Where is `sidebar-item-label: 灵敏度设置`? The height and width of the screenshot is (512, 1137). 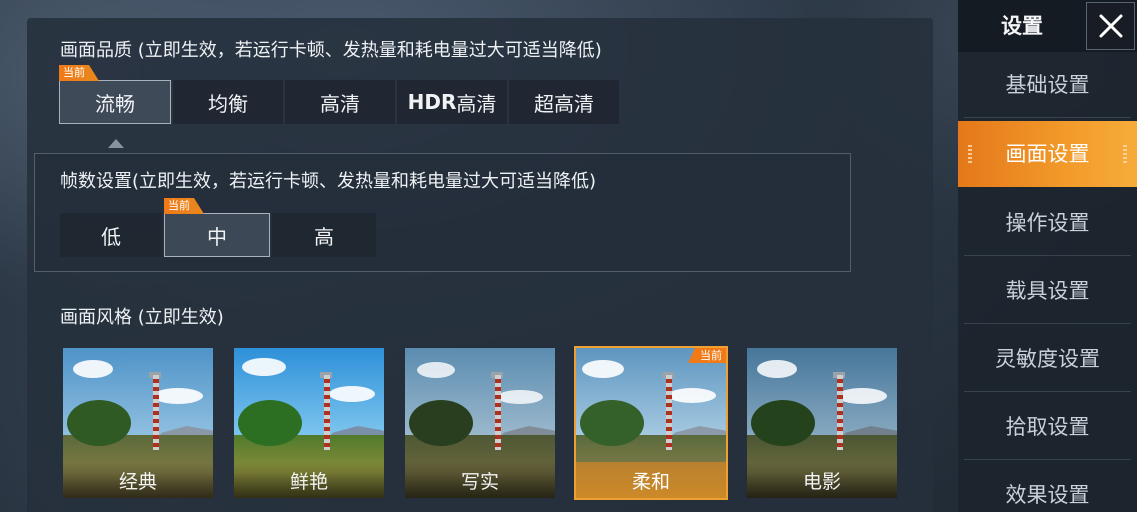 sidebar-item-label: 灵敏度设置 is located at coordinates (1047, 359).